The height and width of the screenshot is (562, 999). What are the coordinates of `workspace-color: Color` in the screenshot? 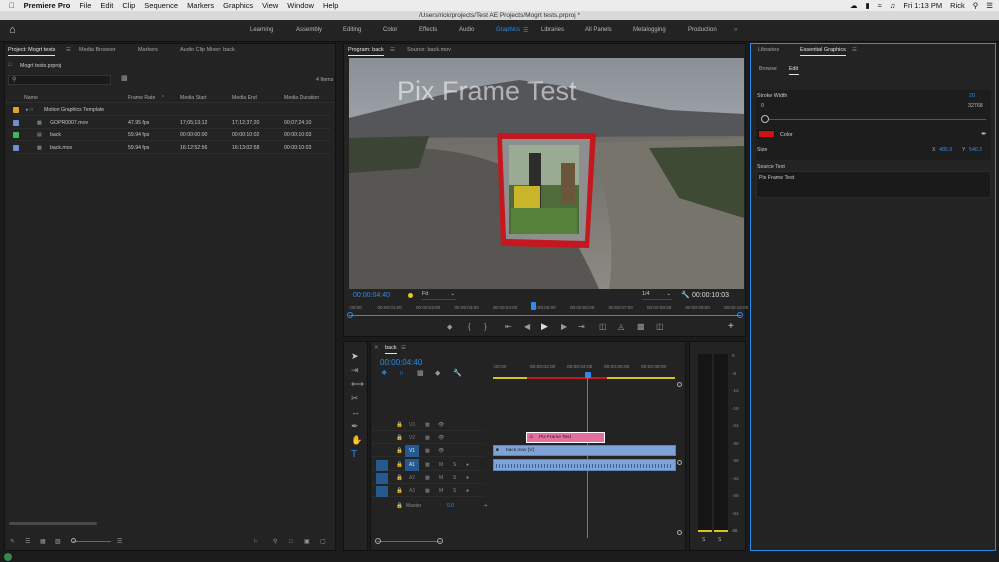 It's located at (390, 30).